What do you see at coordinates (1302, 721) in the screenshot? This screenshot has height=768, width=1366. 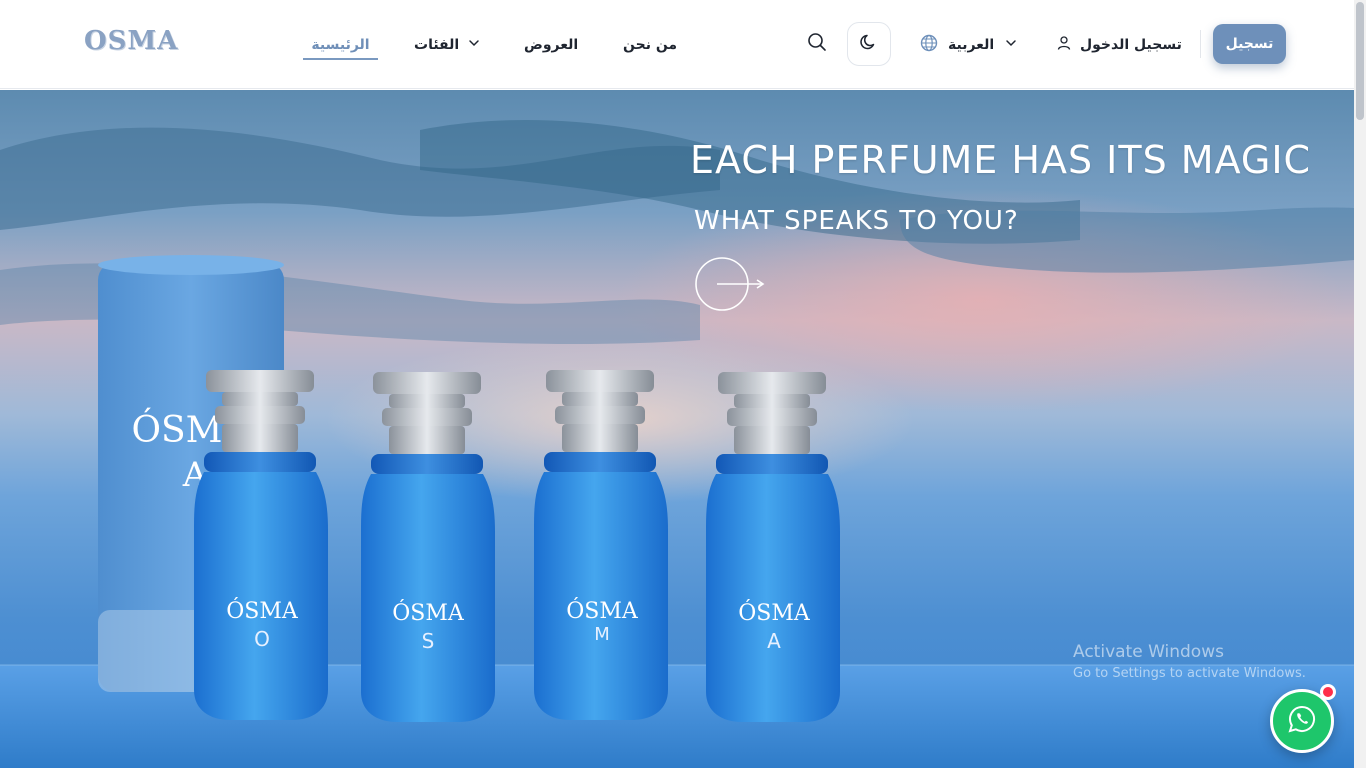 I see `whatsapp-icon` at bounding box center [1302, 721].